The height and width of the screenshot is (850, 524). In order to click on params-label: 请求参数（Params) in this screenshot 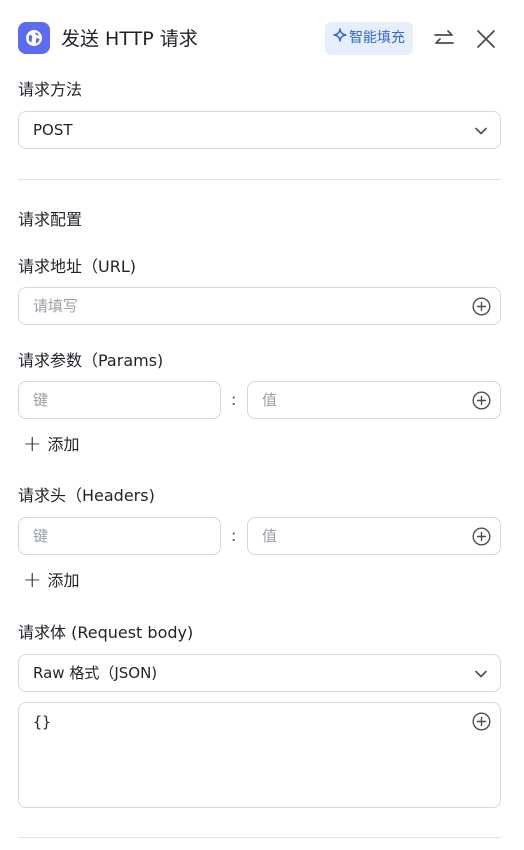, I will do `click(91, 360)`.